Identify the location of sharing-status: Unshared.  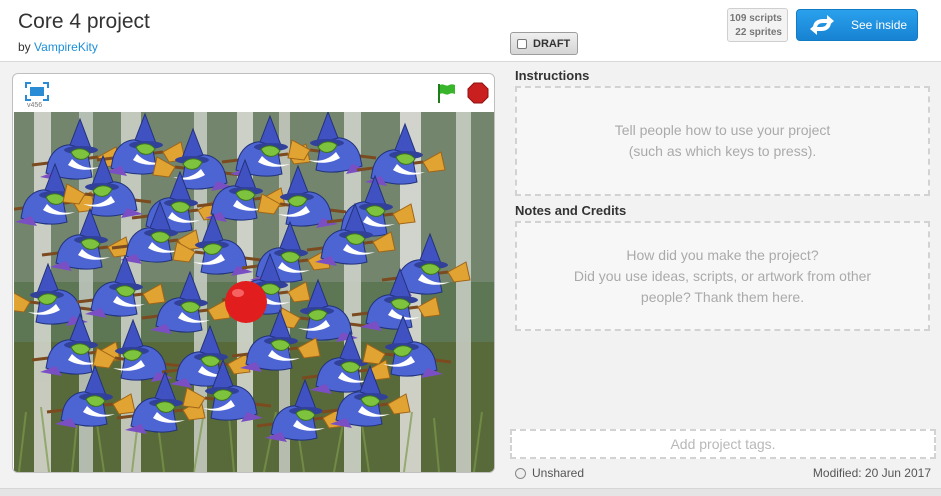
(549, 473).